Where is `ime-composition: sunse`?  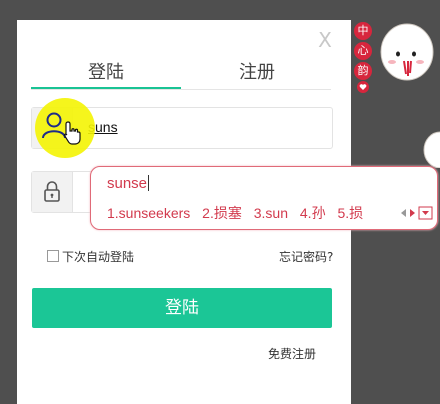
ime-composition: sunse is located at coordinates (128, 183).